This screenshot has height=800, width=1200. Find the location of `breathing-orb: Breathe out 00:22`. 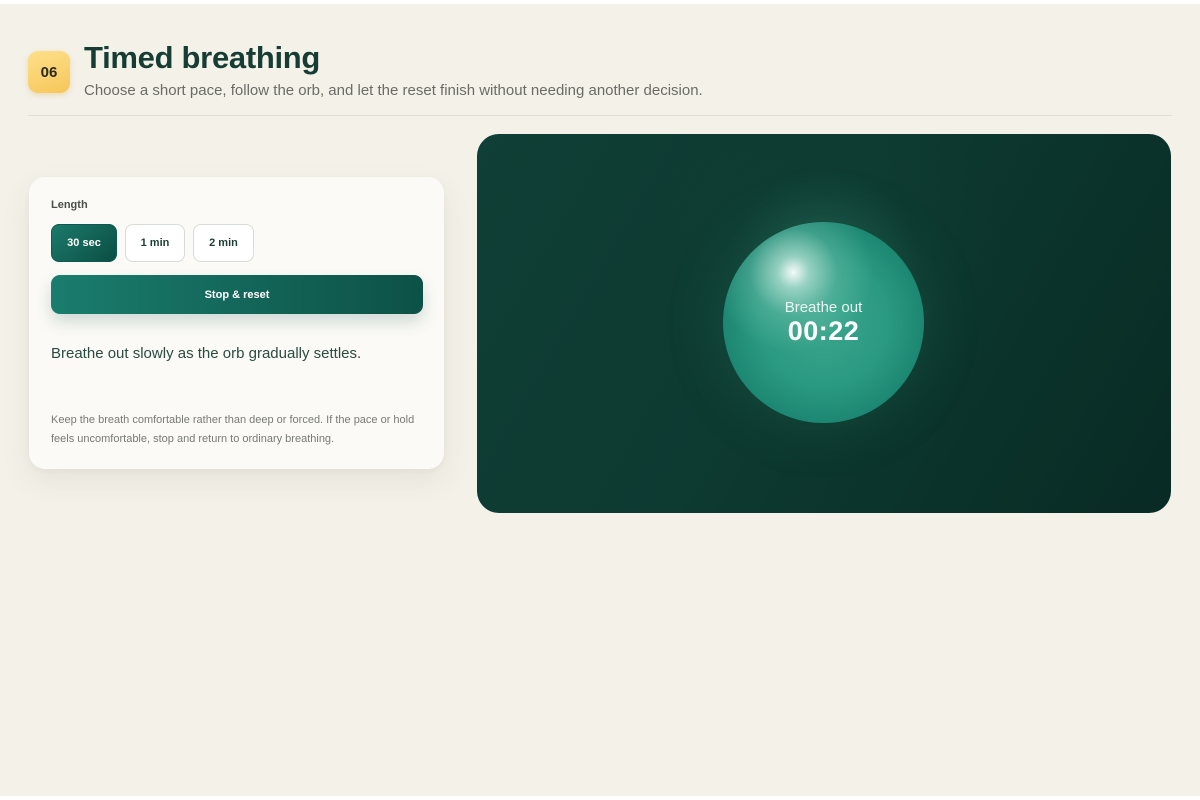

breathing-orb: Breathe out 00:22 is located at coordinates (823, 322).